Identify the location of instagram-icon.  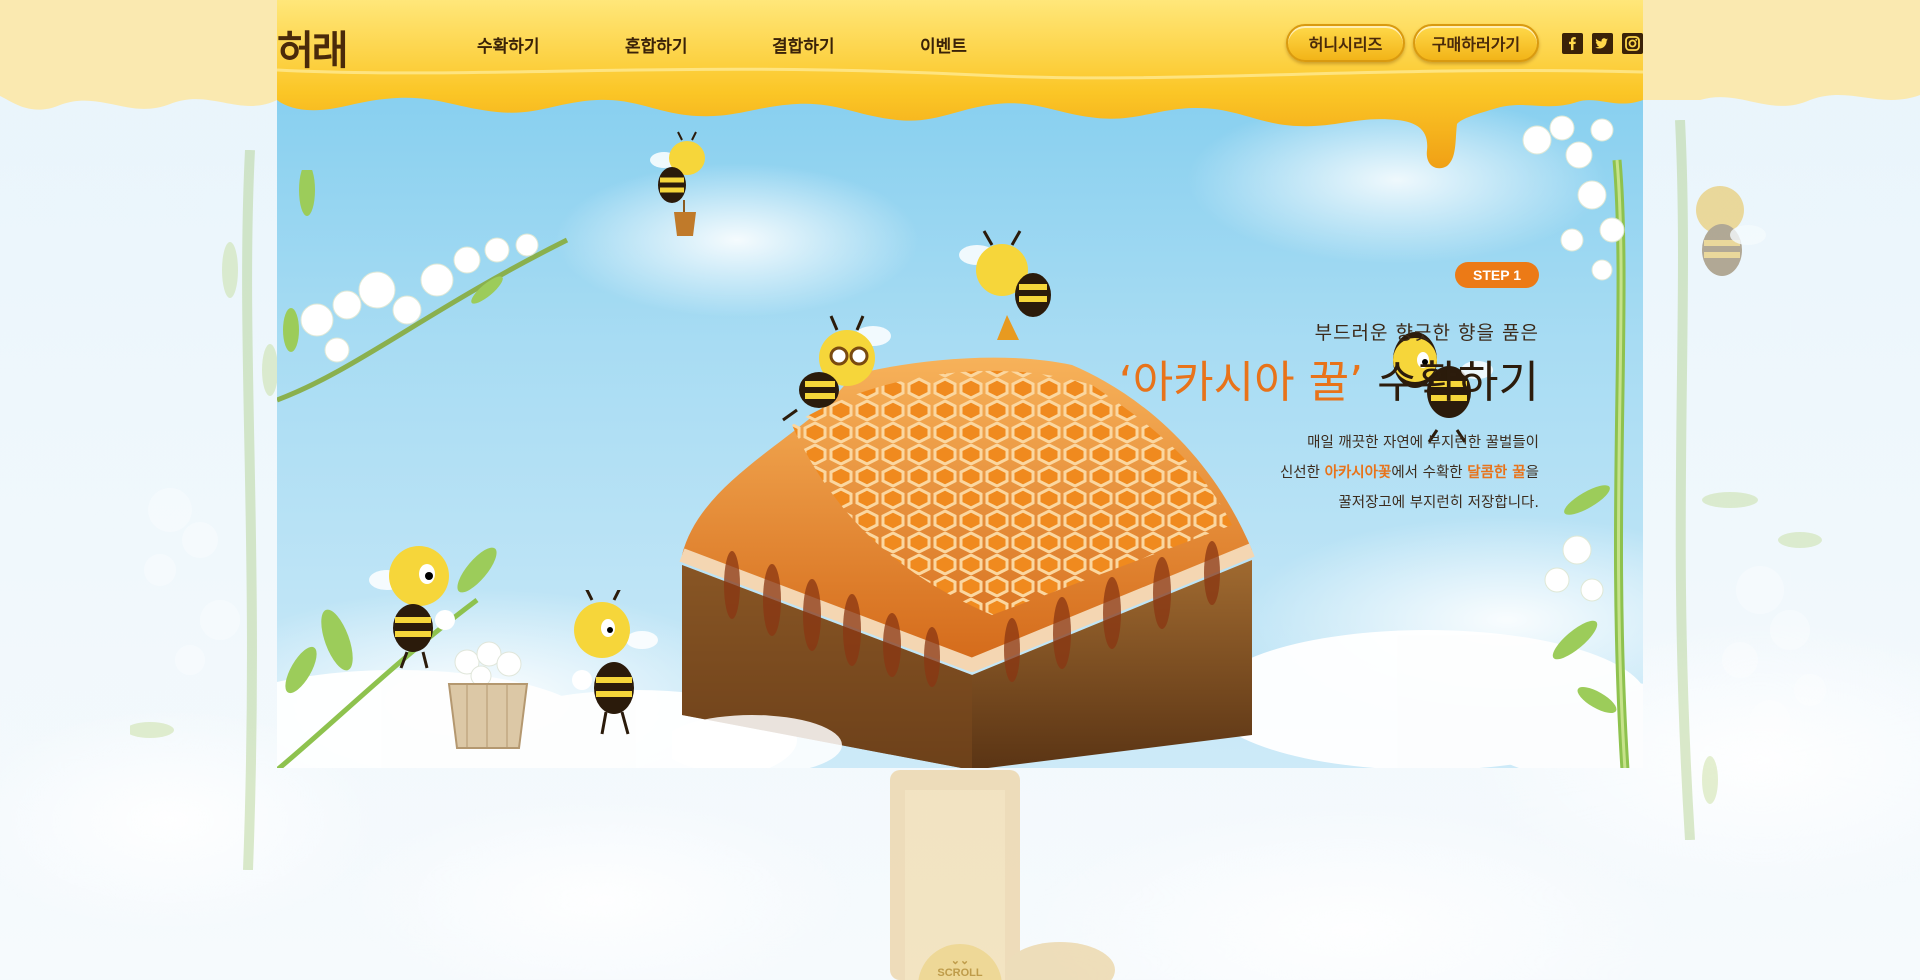
(1632, 43).